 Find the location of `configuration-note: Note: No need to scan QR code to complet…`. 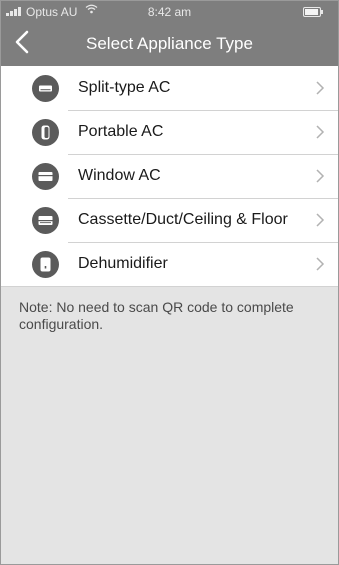

configuration-note: Note: No need to scan QR code to complet… is located at coordinates (156, 315).